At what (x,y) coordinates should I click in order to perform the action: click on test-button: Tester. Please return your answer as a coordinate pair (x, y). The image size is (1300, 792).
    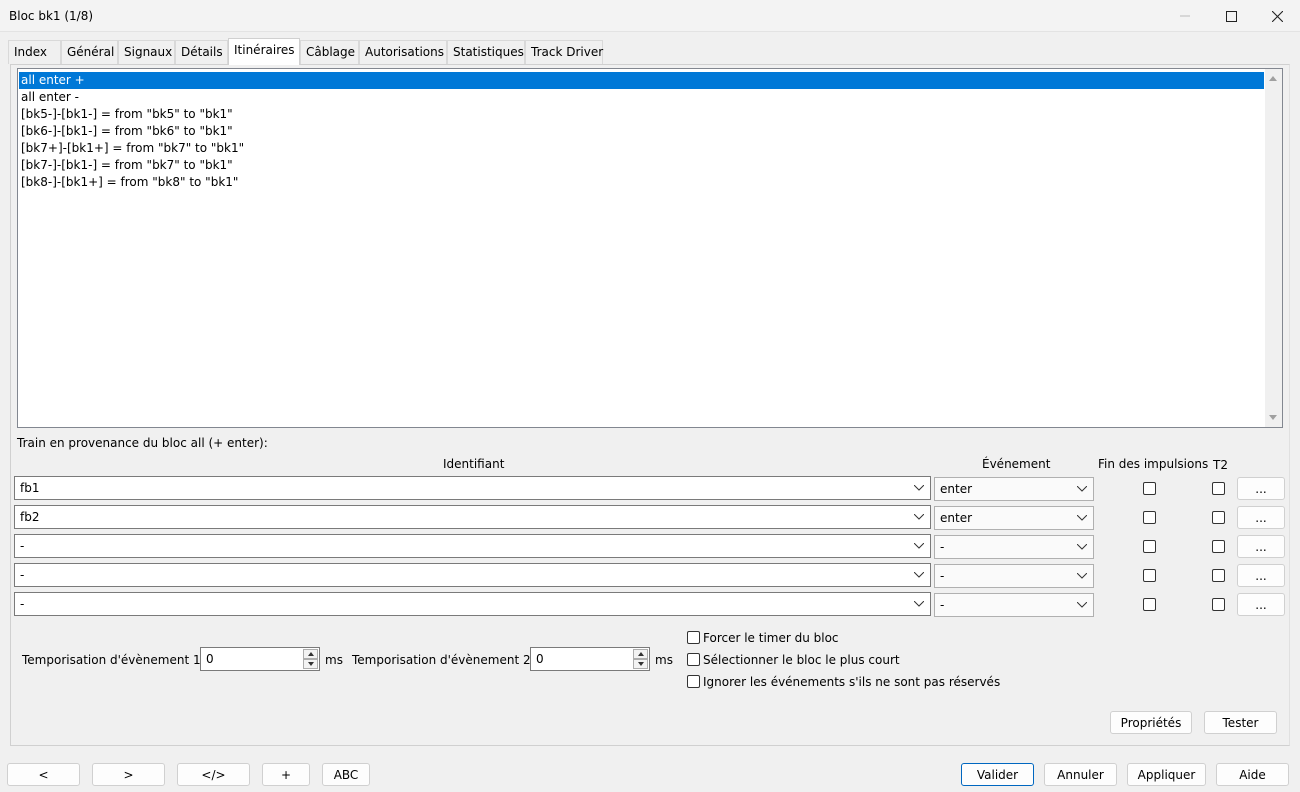
    Looking at the image, I should click on (1240, 722).